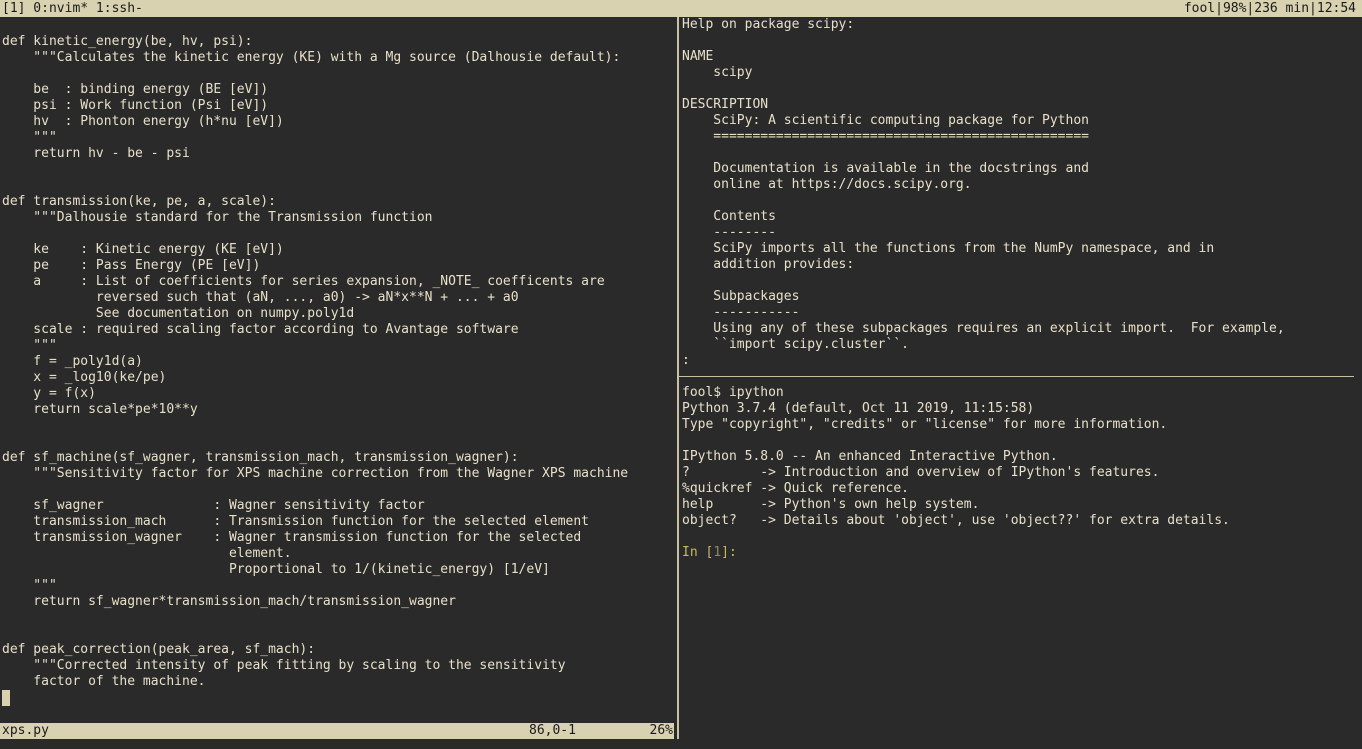 The image size is (1362, 749). What do you see at coordinates (71, 9) in the screenshot?
I see `tmux-window-list: [1] 0:nvim* 1:ssh-` at bounding box center [71, 9].